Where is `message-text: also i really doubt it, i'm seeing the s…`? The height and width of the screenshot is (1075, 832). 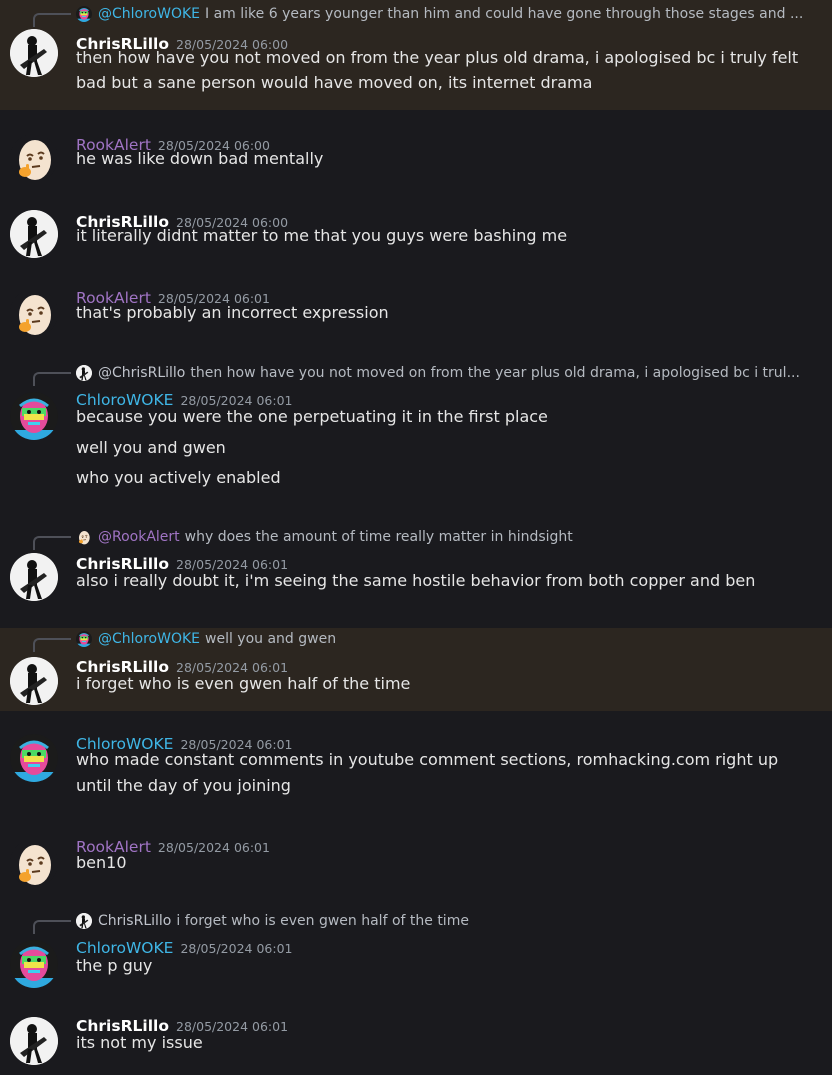 message-text: also i really doubt it, i'm seeing the s… is located at coordinates (416, 580).